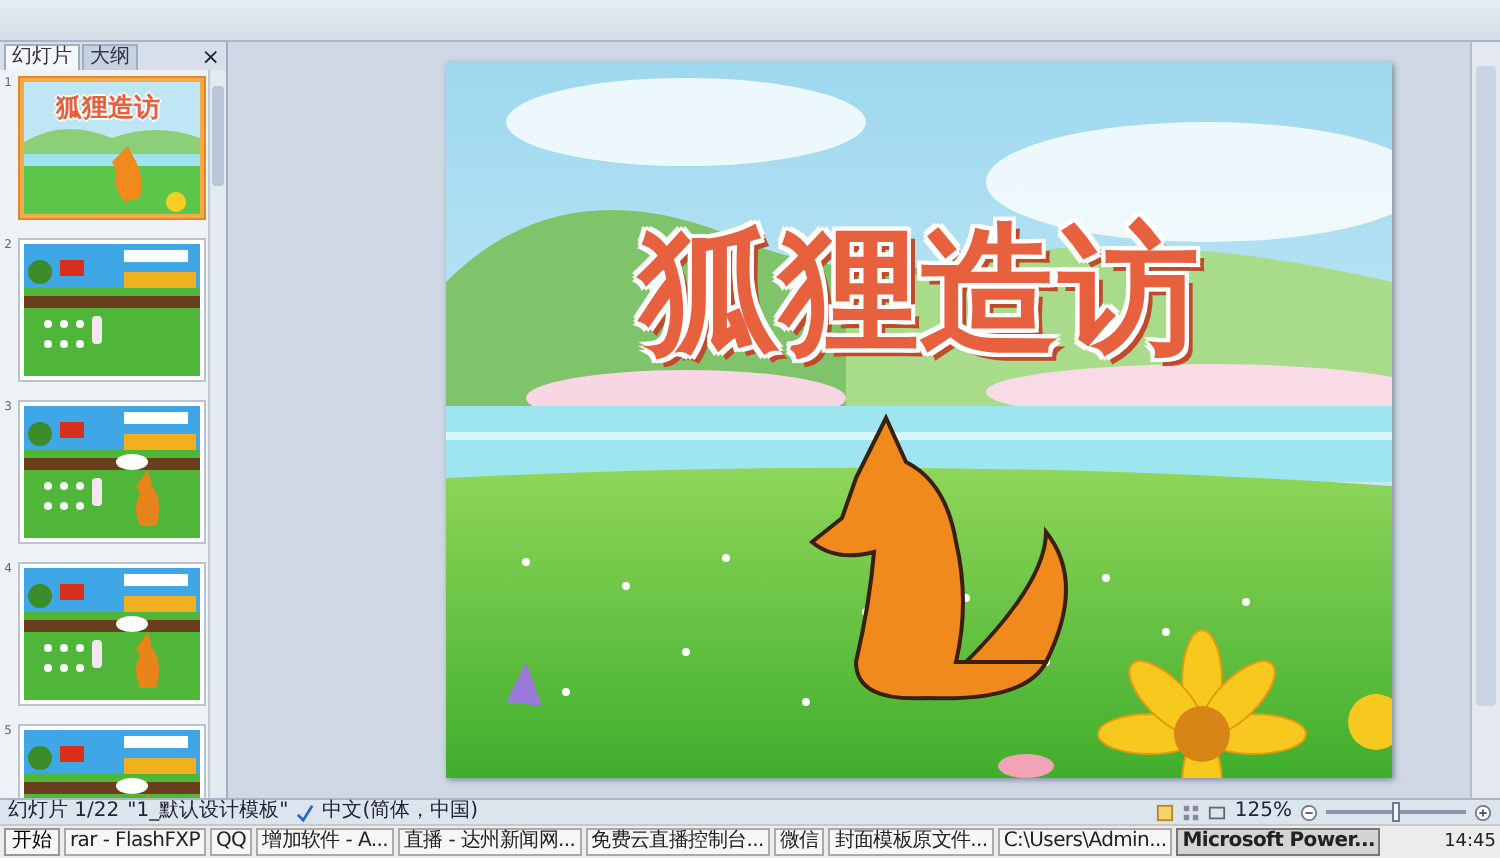 The width and height of the screenshot is (1500, 858). I want to click on panel-tab: 幻灯片, so click(42, 57).